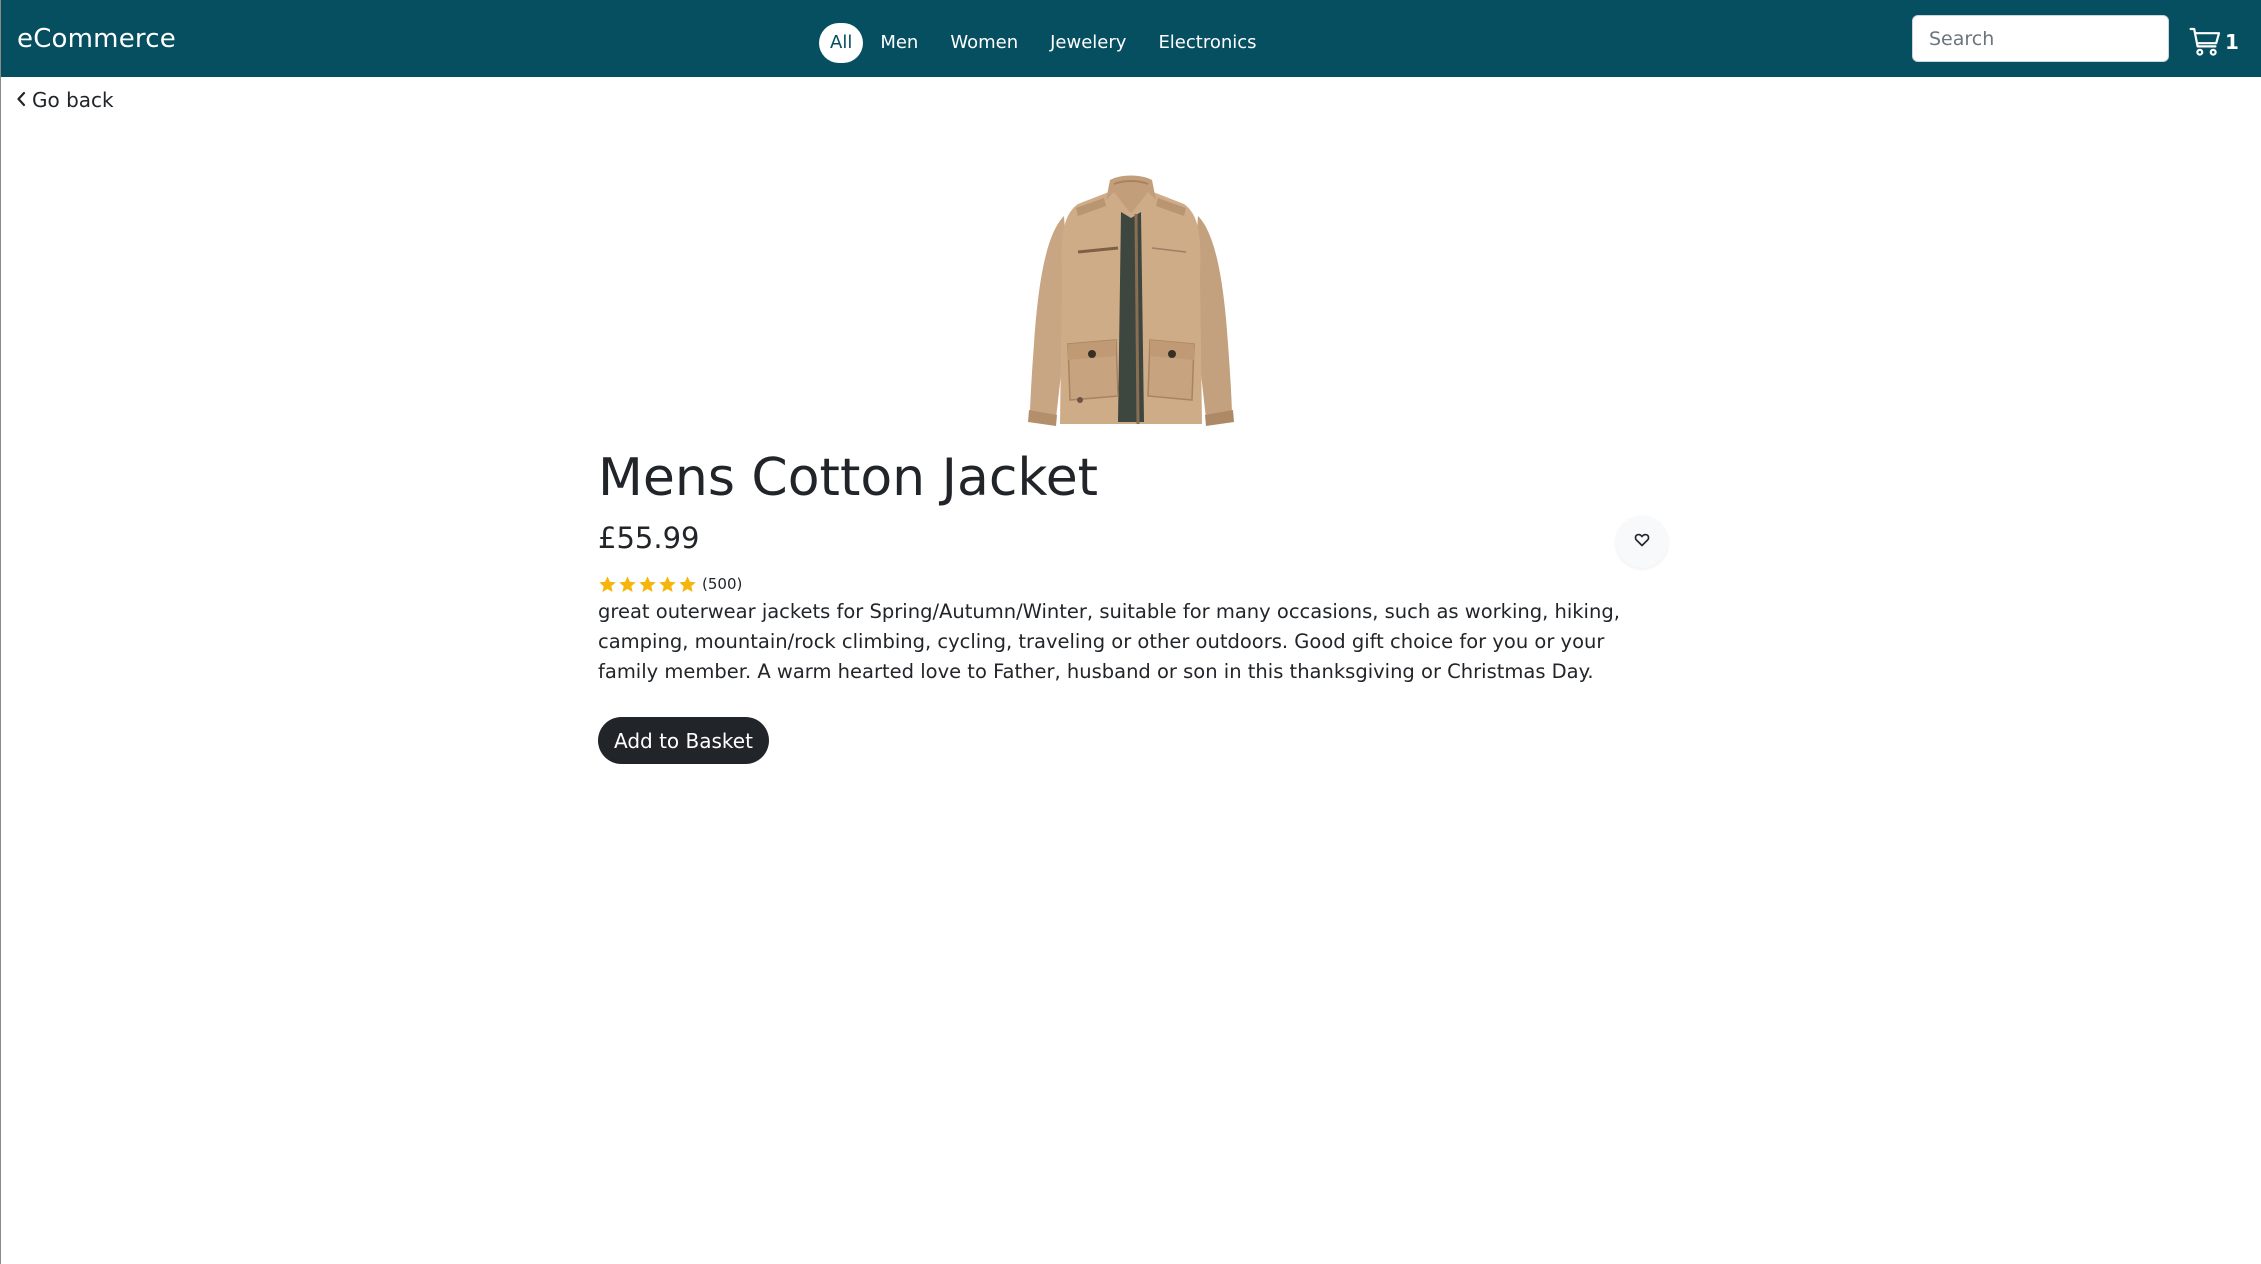 This screenshot has width=2261, height=1264. I want to click on brand-logo: eCommerce, so click(96, 39).